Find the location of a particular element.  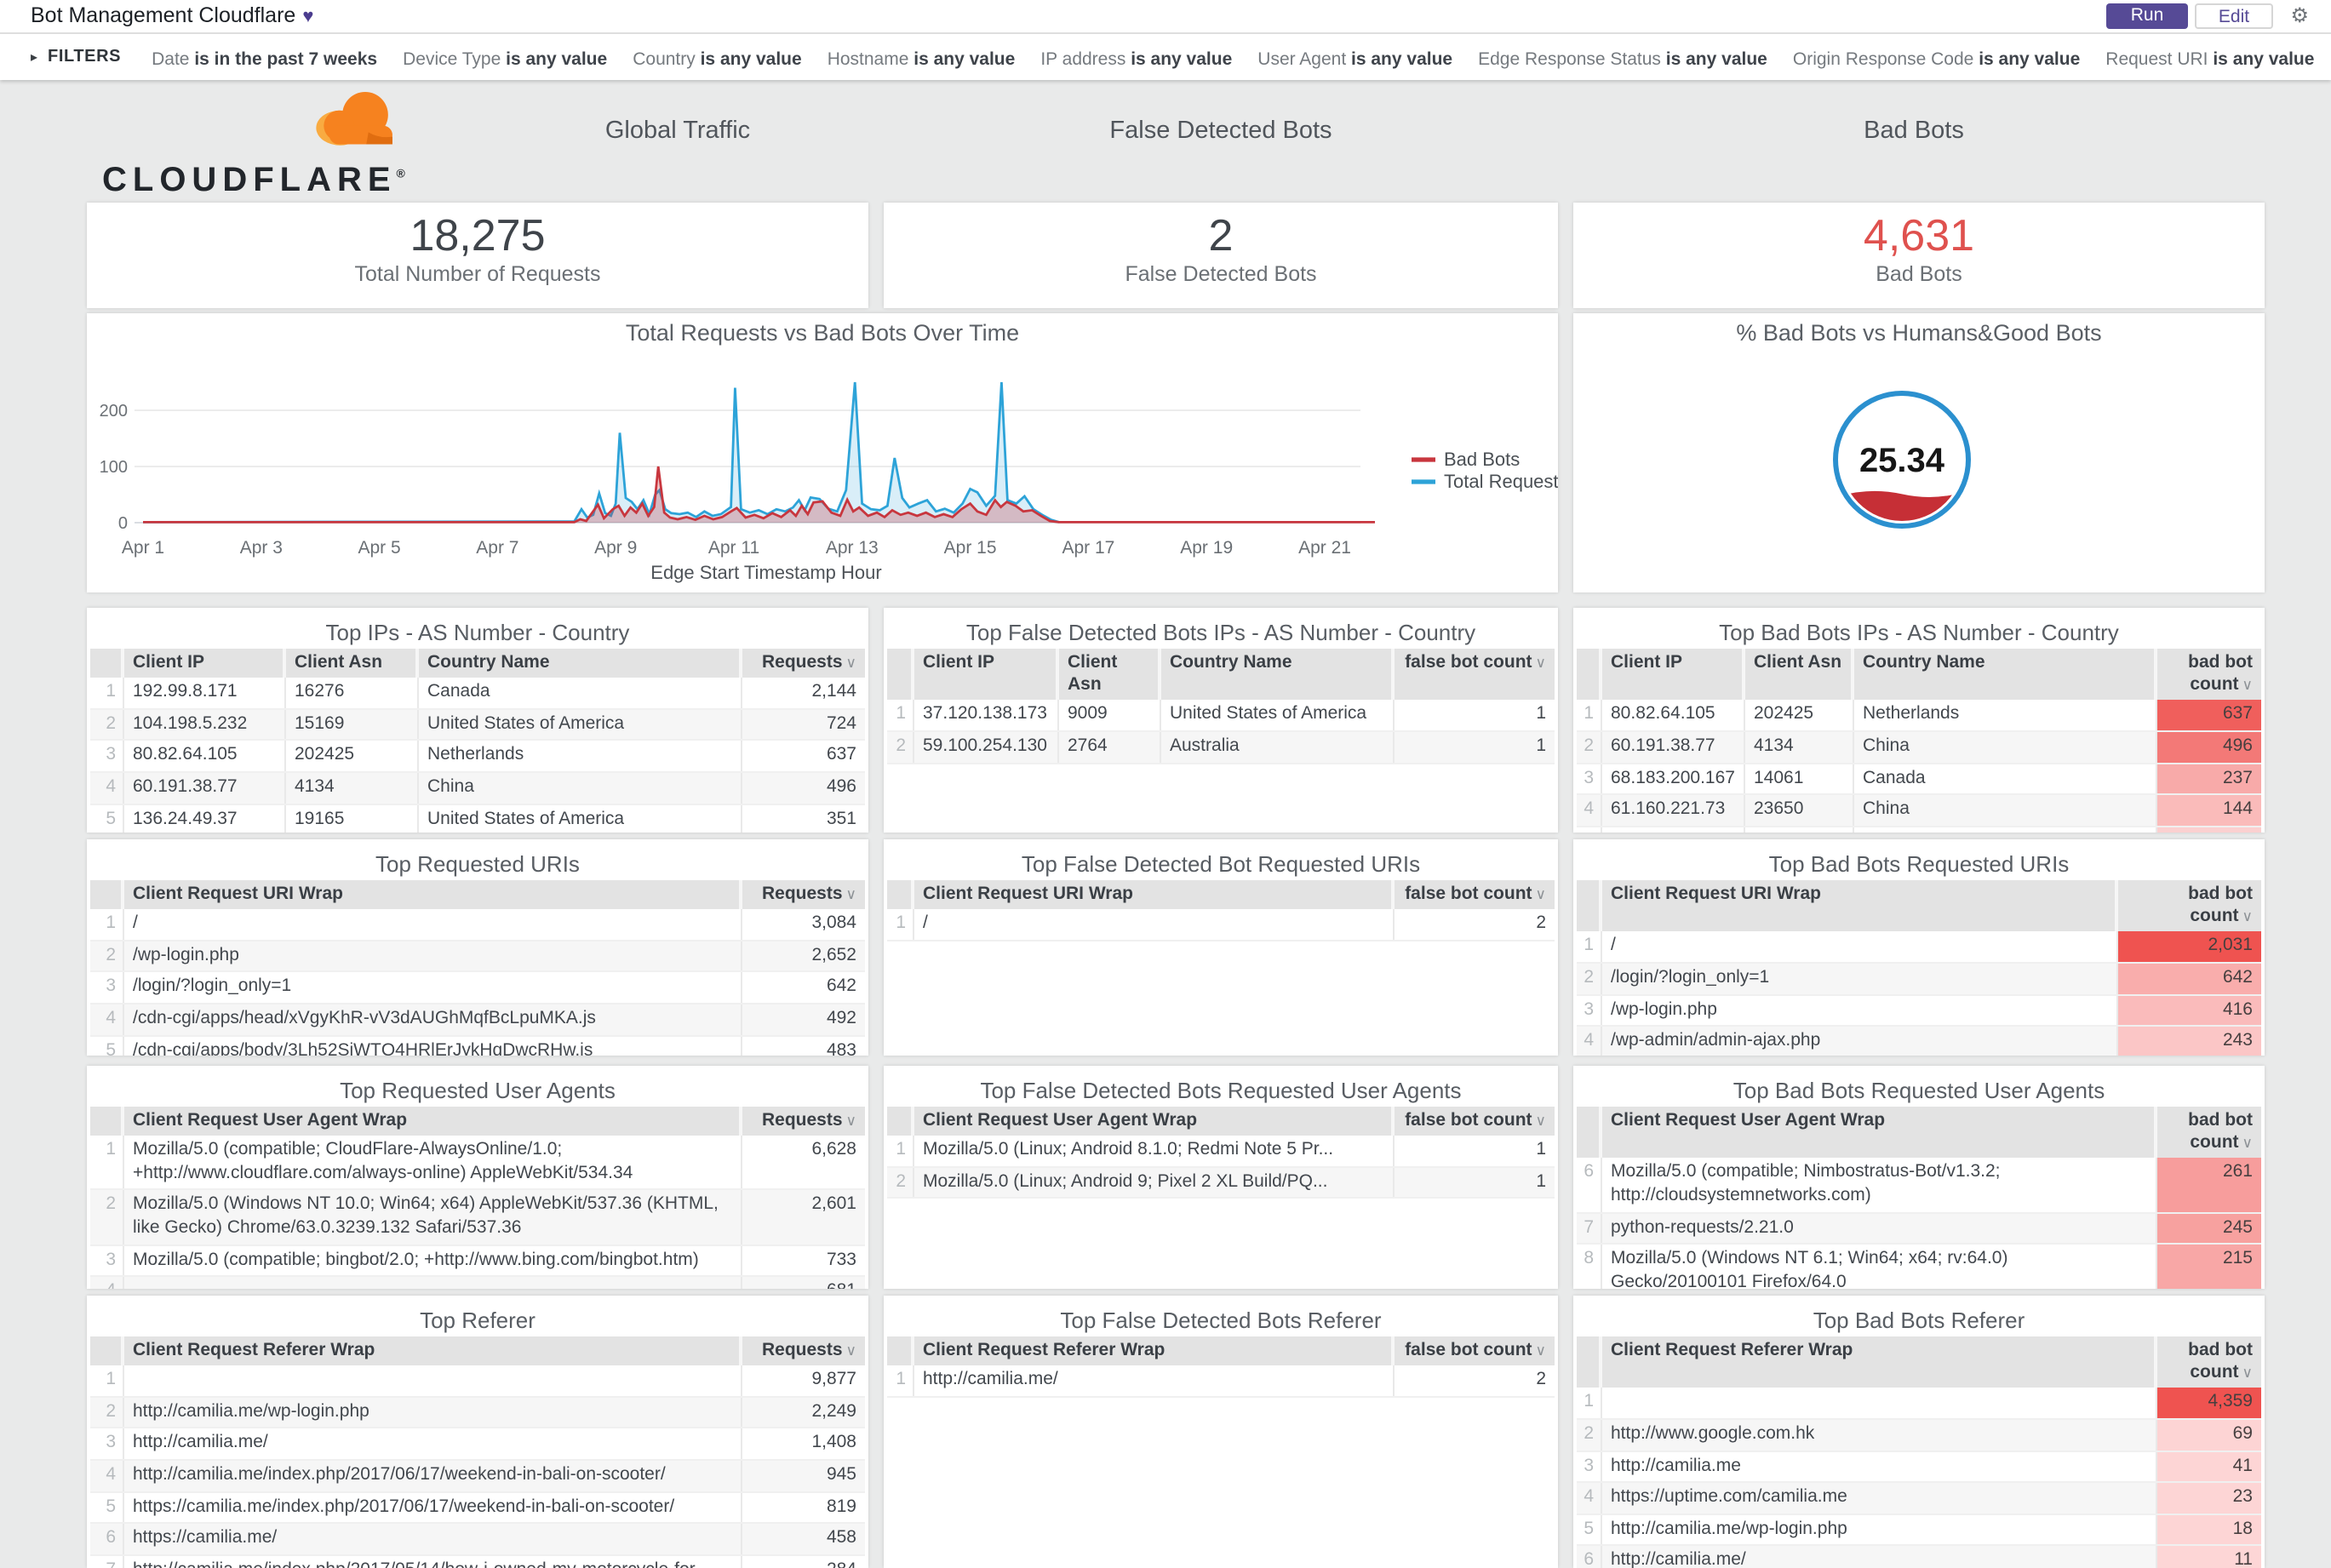

table-row: 2/login/?login_only=1 642 is located at coordinates (1919, 980).